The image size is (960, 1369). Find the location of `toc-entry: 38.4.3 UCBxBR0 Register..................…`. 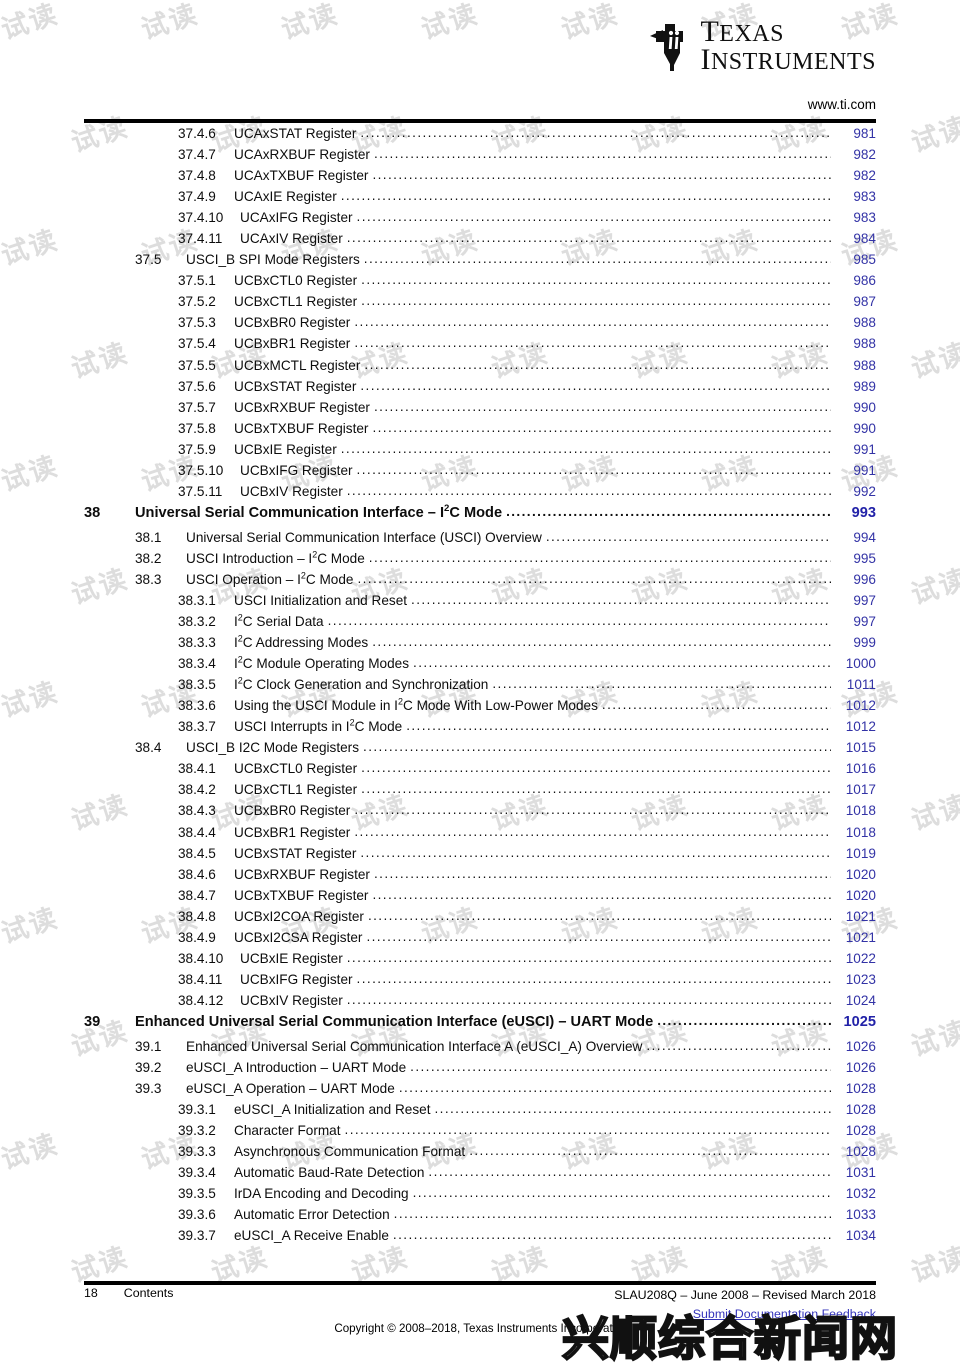

toc-entry: 38.4.3 UCBxBR0 Register..................… is located at coordinates (480, 813).